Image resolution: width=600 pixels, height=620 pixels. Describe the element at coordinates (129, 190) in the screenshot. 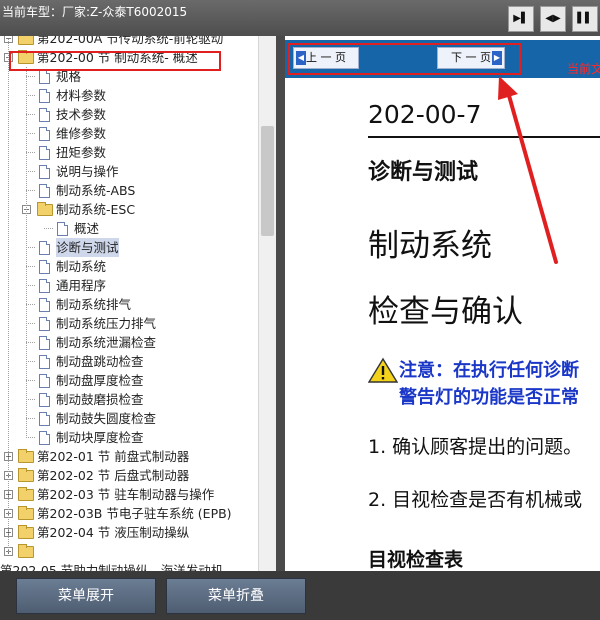

I see `tree-item: 制动系统-ABS` at that location.